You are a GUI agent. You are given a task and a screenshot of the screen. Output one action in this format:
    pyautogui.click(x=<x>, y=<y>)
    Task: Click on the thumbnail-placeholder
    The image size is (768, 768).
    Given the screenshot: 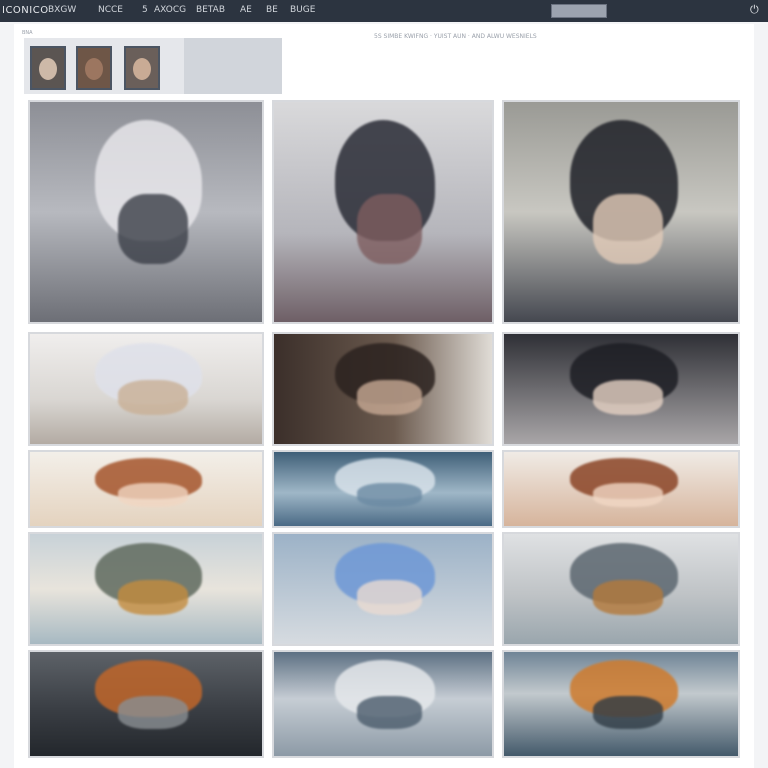 What is the action you would take?
    pyautogui.click(x=233, y=66)
    